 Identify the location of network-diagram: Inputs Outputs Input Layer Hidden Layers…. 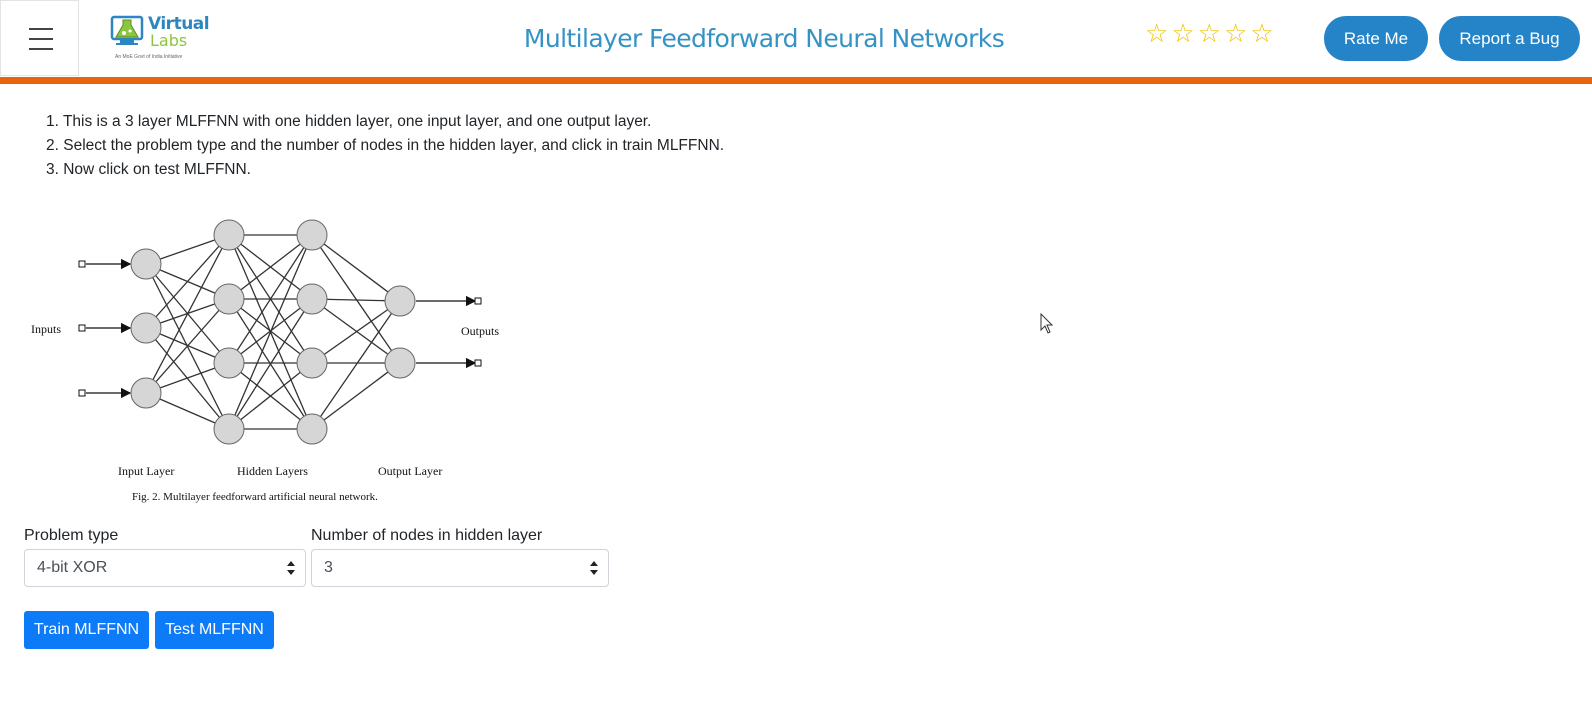
(265, 361).